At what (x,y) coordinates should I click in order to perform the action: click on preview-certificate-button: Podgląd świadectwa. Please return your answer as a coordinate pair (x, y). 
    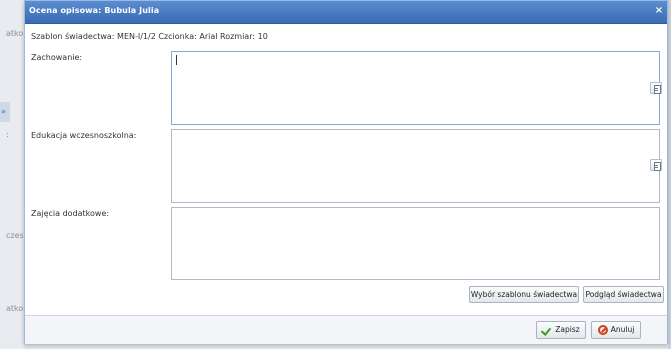
    Looking at the image, I should click on (623, 294).